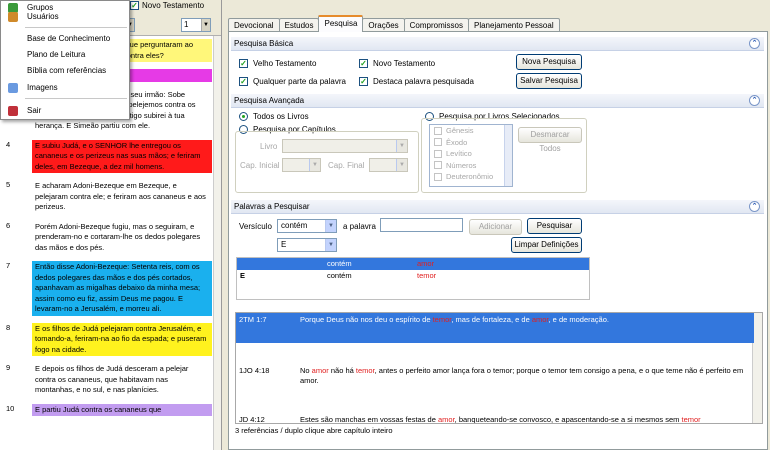 This screenshot has width=770, height=450. Describe the element at coordinates (243, 63) in the screenshot. I see `old-testament-checkbox: ✓` at that location.